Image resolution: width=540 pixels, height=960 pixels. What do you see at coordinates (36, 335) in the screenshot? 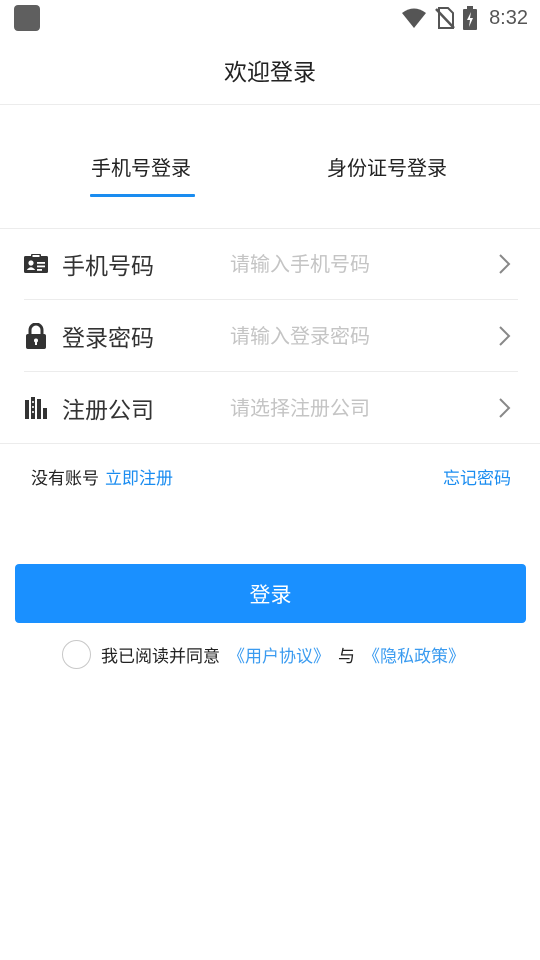
I see `lock-icon` at bounding box center [36, 335].